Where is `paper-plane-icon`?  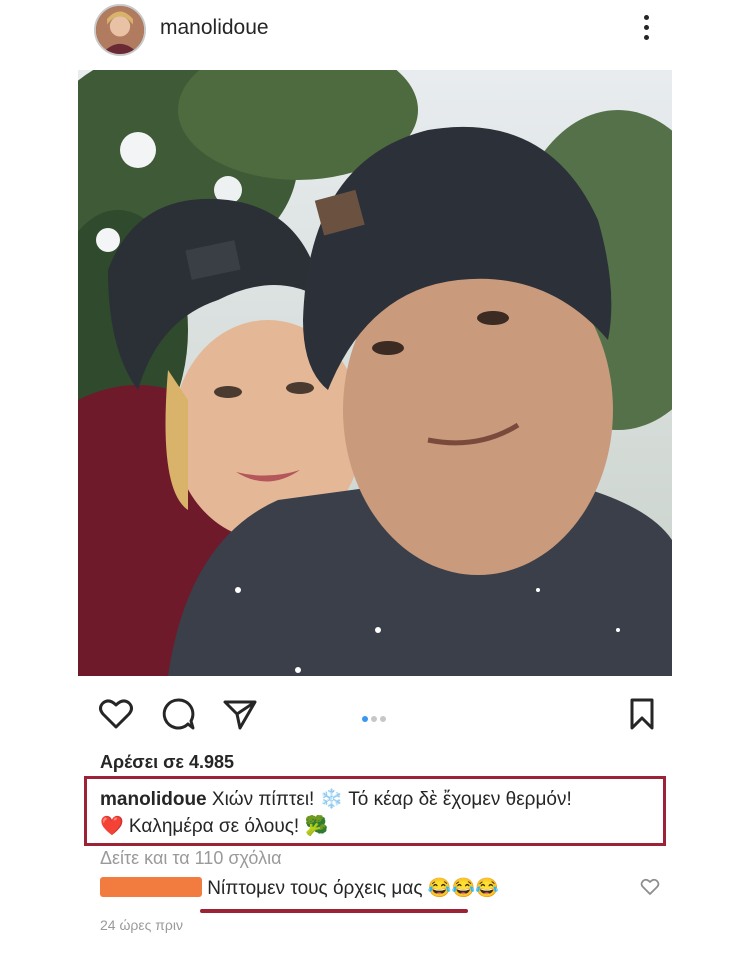
paper-plane-icon is located at coordinates (240, 714).